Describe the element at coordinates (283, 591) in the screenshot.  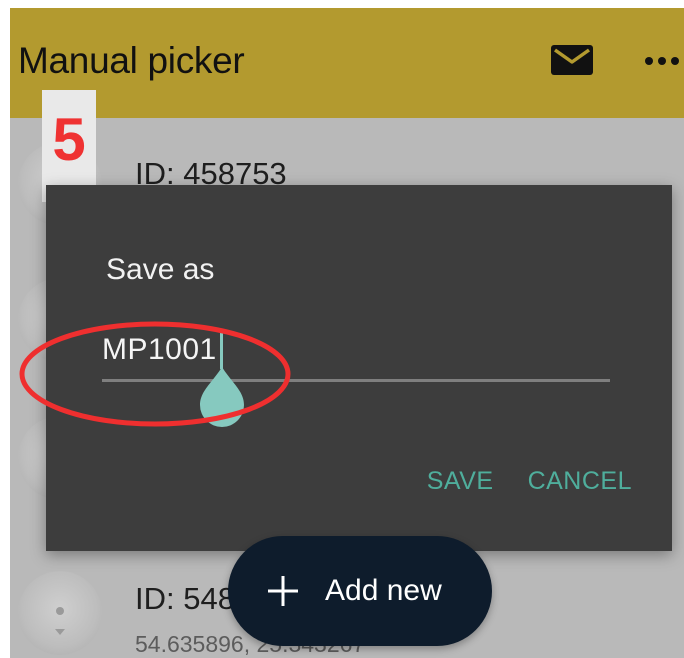
I see `plus-icon` at that location.